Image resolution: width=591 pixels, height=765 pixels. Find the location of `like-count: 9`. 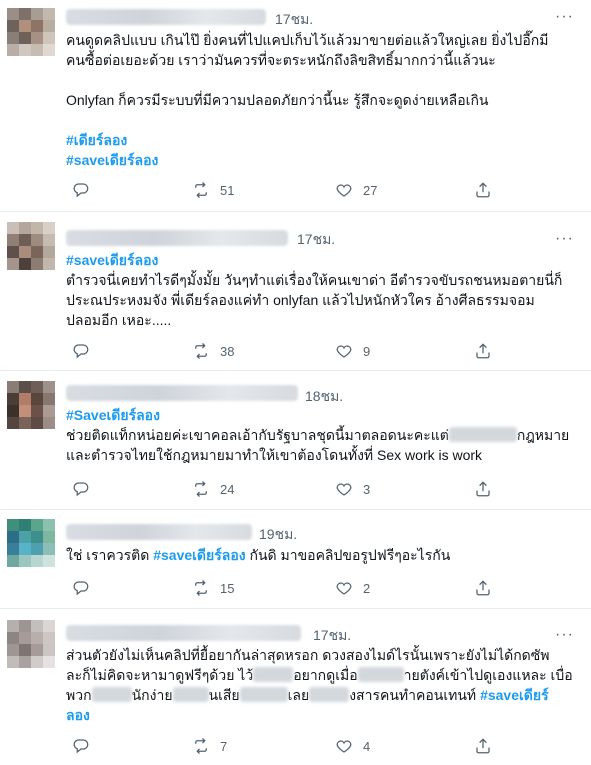

like-count: 9 is located at coordinates (367, 351).